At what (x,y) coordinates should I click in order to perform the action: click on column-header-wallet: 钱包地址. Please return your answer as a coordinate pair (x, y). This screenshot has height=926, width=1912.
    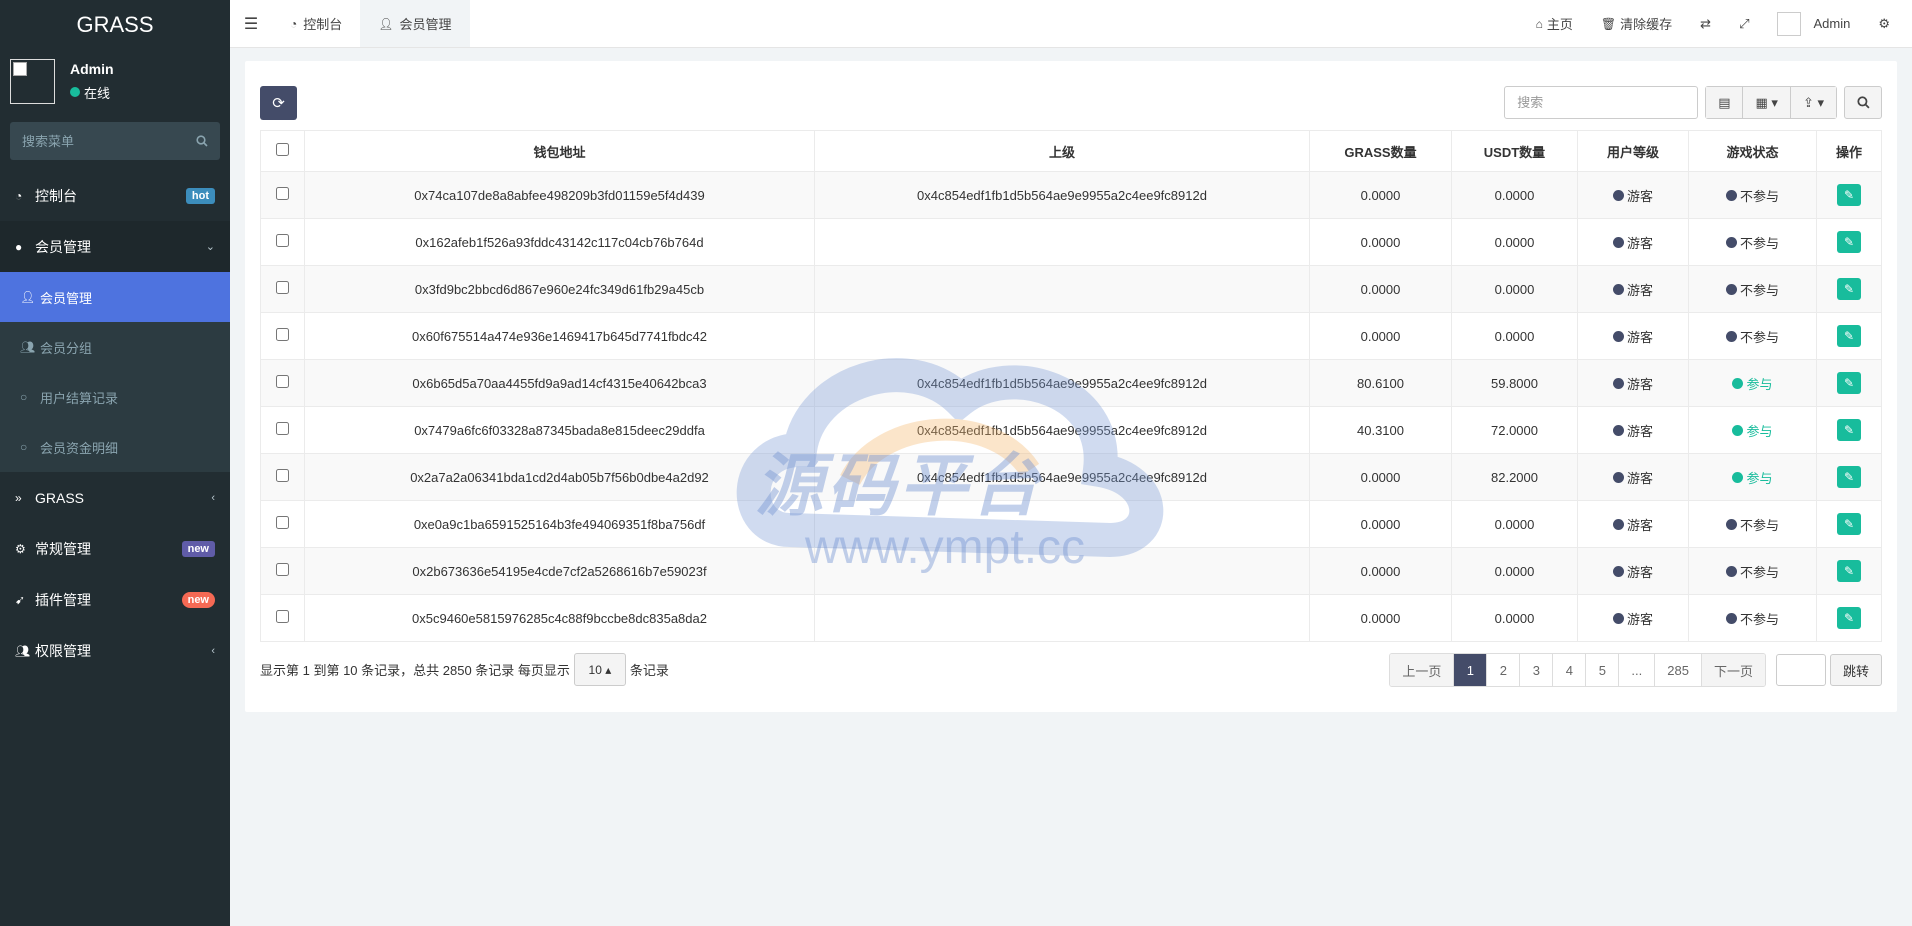
    Looking at the image, I should click on (559, 151).